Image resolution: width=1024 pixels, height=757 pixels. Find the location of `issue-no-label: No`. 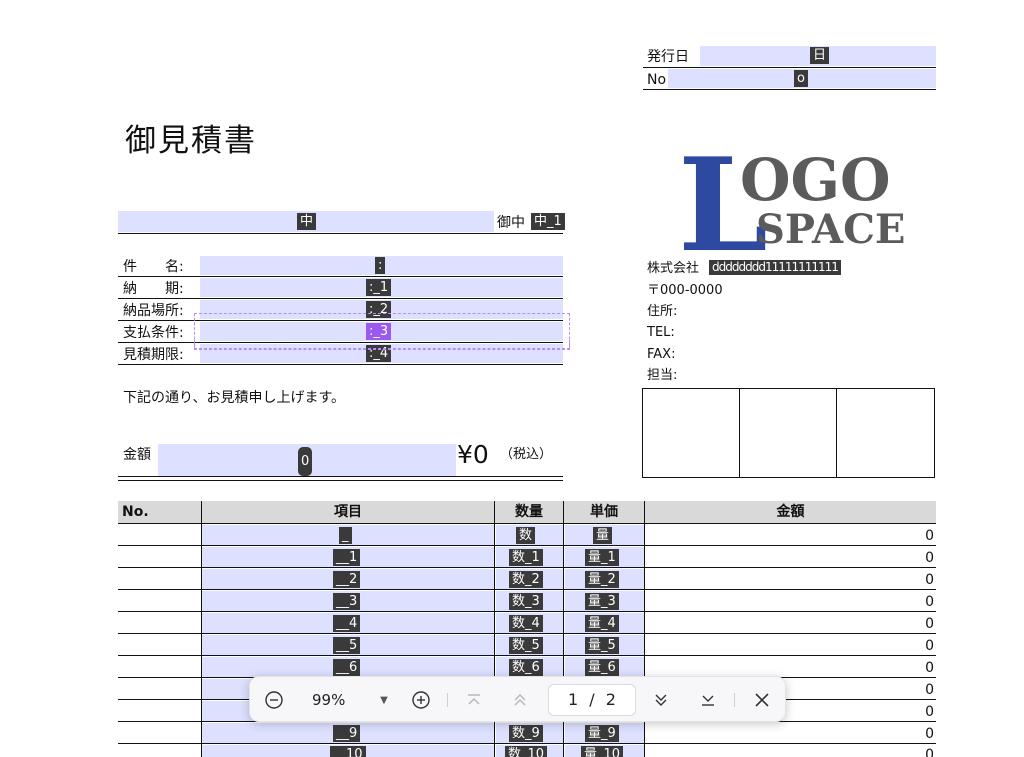

issue-no-label: No is located at coordinates (657, 80).